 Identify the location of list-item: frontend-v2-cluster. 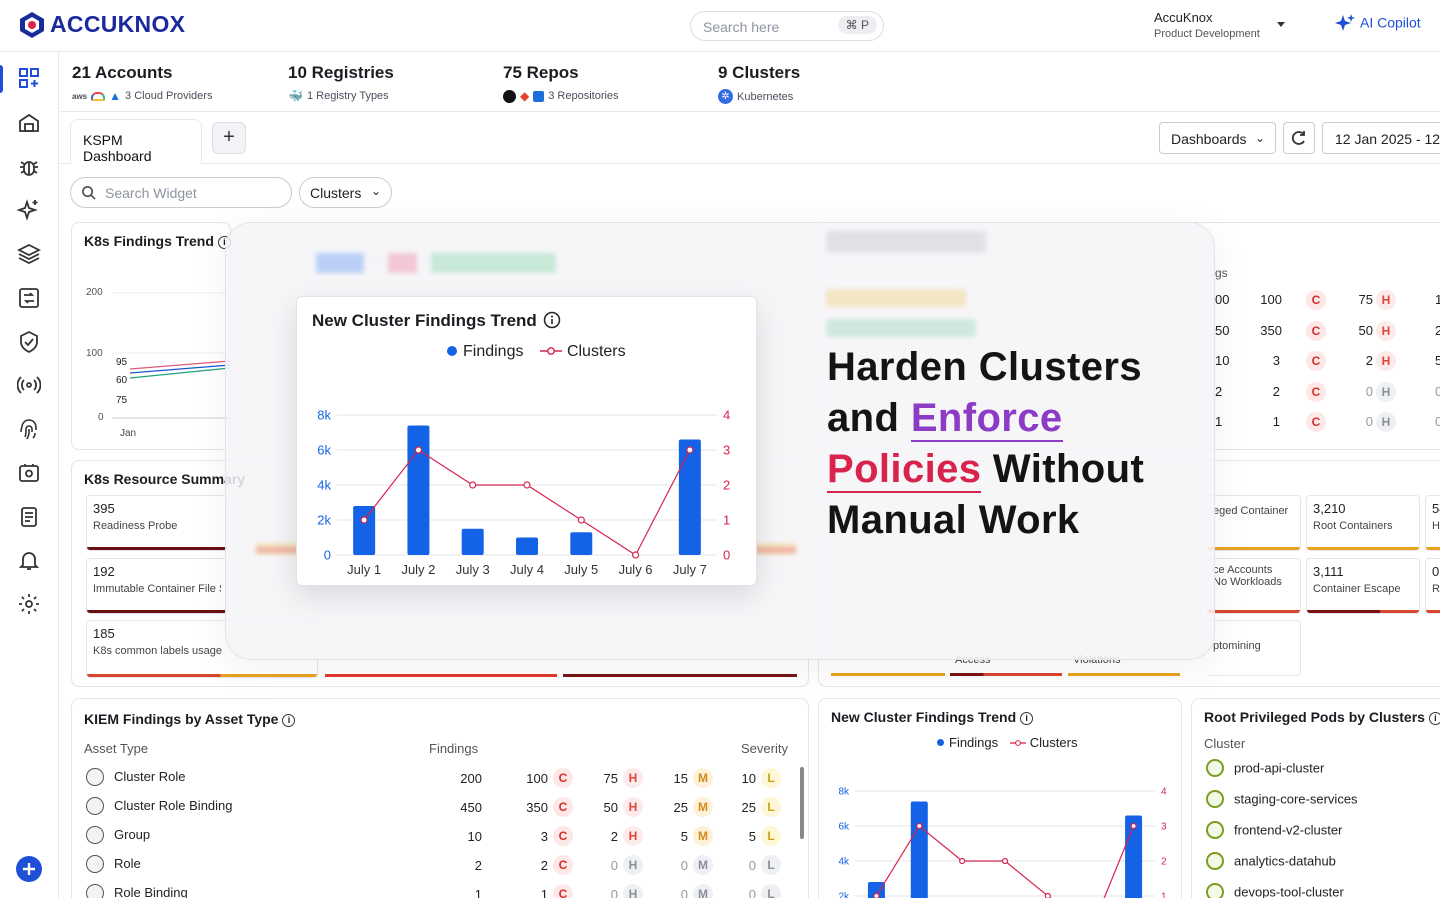
(1274, 830).